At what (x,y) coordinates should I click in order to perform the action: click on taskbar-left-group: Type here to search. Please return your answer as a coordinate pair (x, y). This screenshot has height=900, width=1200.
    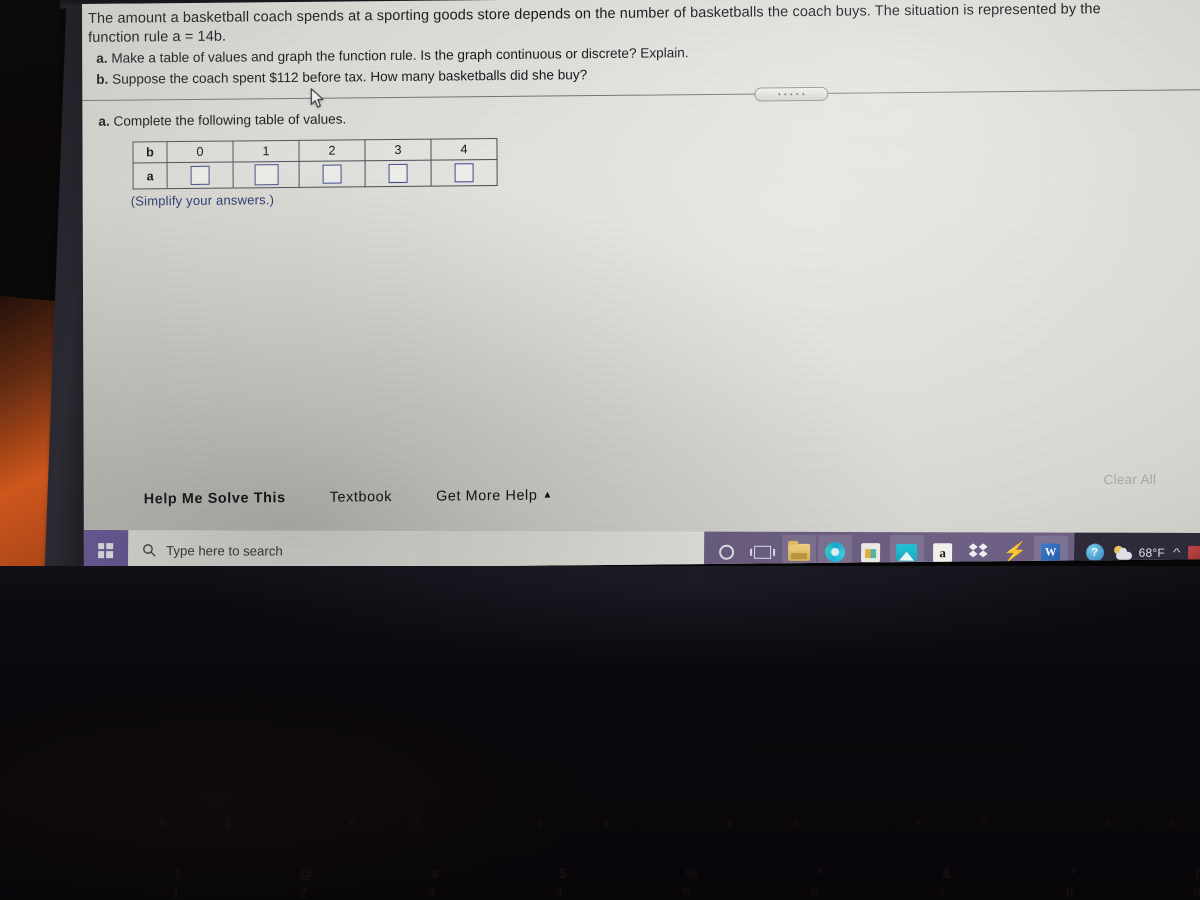
    Looking at the image, I should click on (250, 550).